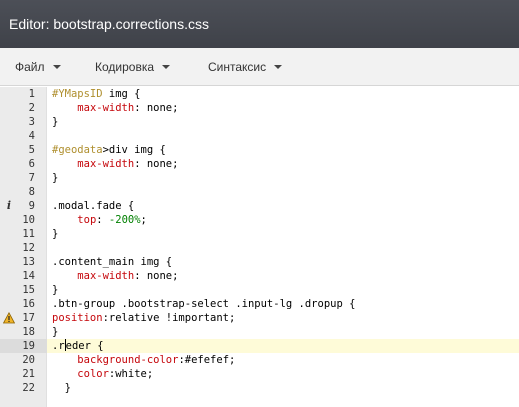 This screenshot has height=407, width=519. Describe the element at coordinates (121, 94) in the screenshot. I see `code-token: img {` at that location.